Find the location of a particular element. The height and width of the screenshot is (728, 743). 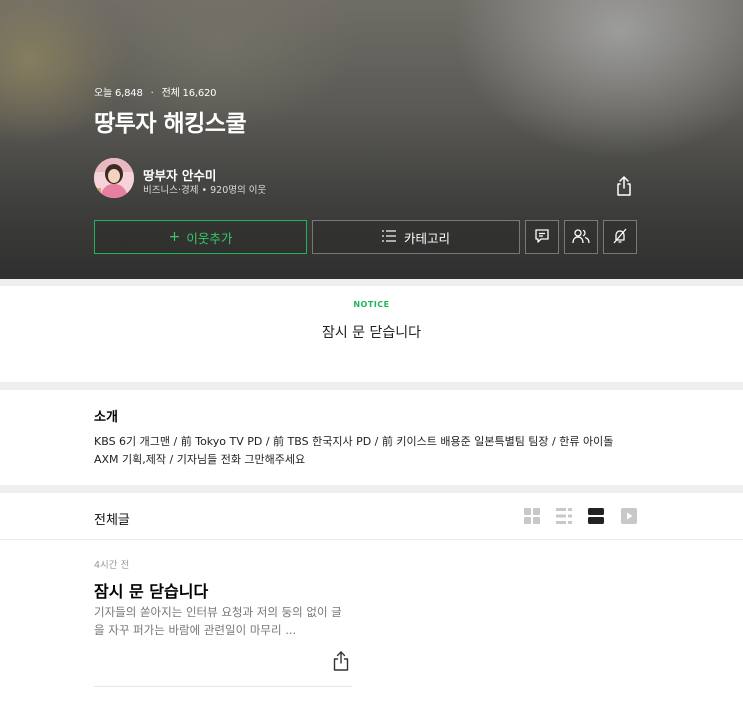

neighbors-button is located at coordinates (581, 237).